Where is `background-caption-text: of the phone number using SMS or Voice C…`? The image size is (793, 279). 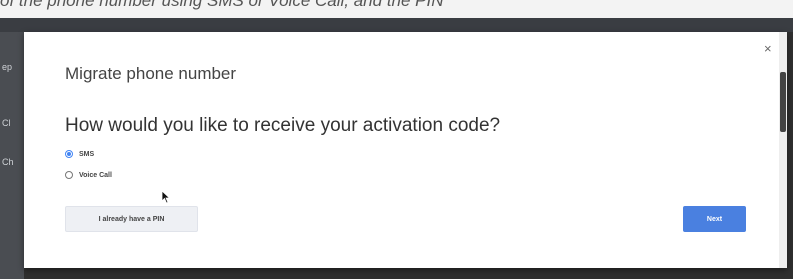
background-caption-text: of the phone number using SMS or Voice C… is located at coordinates (222, 5).